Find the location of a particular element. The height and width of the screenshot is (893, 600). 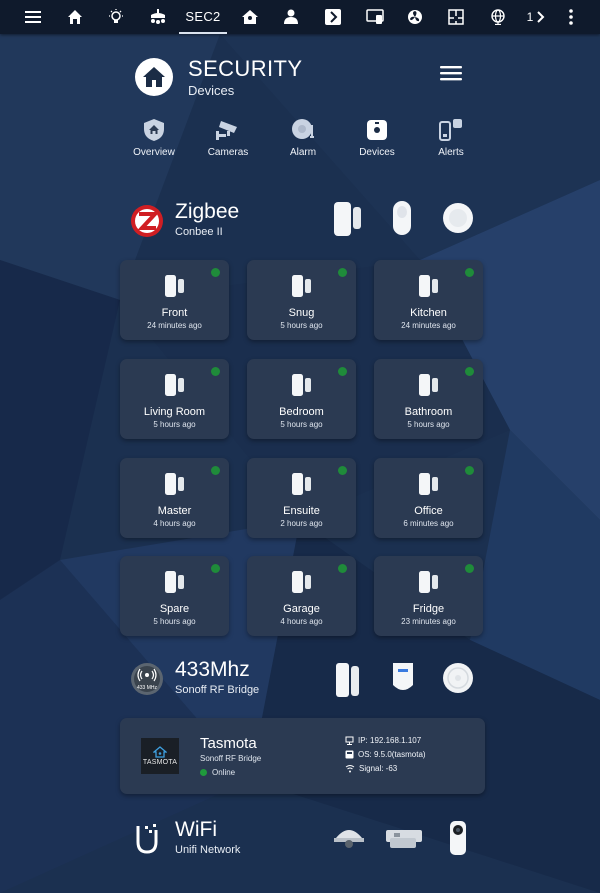

tasmota-logo-text: TASMOTA is located at coordinates (160, 762).